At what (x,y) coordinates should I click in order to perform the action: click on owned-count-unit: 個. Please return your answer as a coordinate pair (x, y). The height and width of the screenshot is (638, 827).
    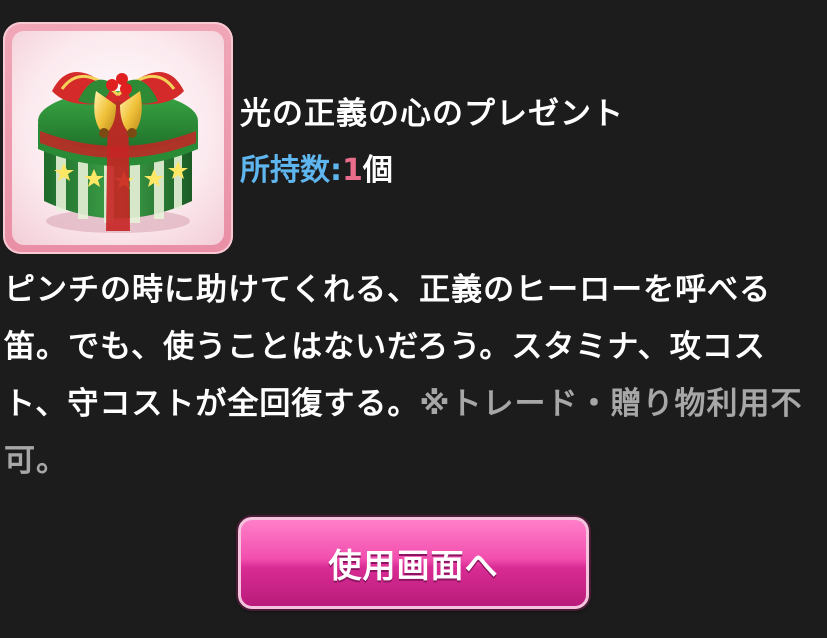
    Looking at the image, I should click on (377, 170).